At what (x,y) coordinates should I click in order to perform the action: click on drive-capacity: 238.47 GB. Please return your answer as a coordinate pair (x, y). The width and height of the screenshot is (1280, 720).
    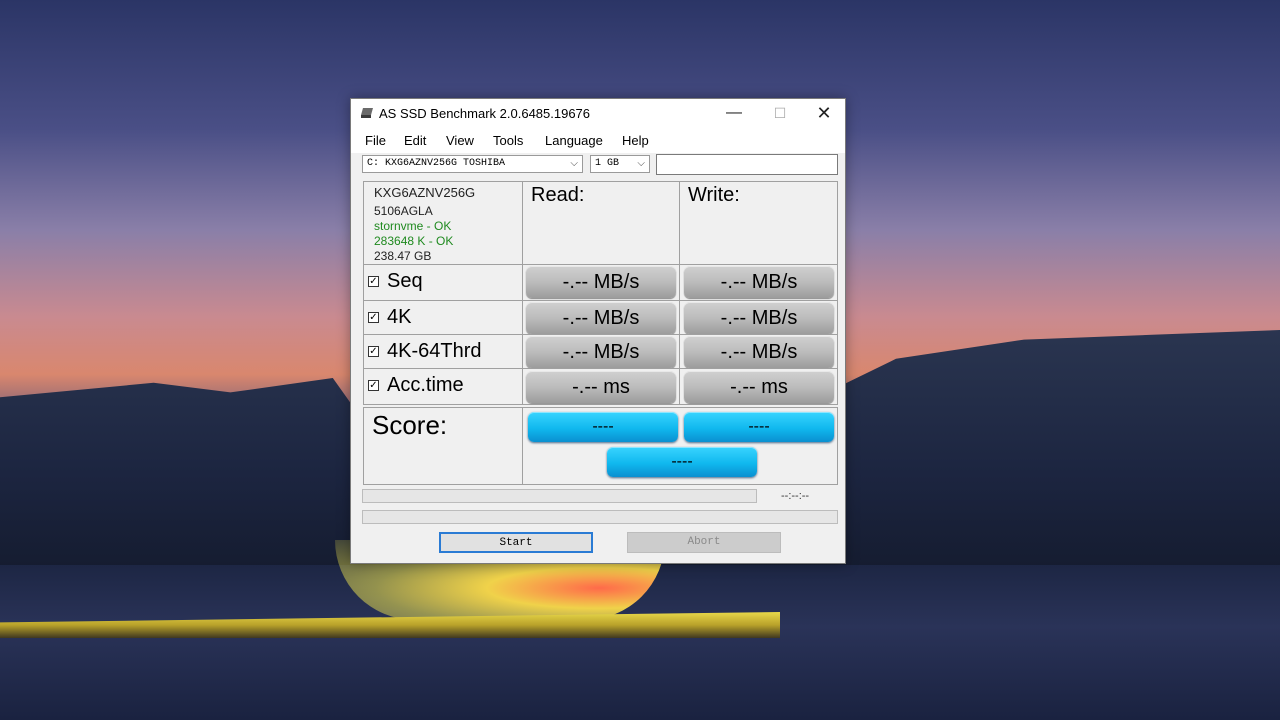
    Looking at the image, I should click on (403, 256).